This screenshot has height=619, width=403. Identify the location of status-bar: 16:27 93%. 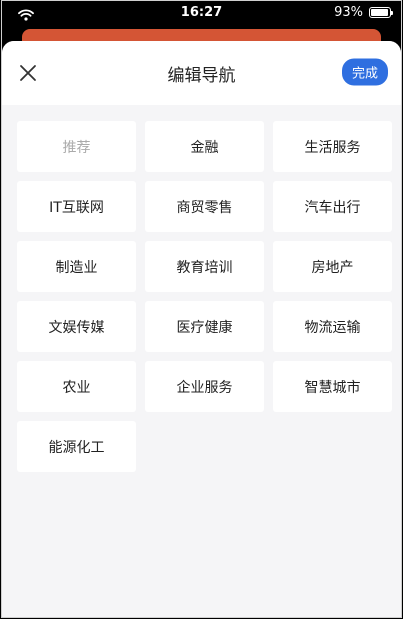
(201, 13).